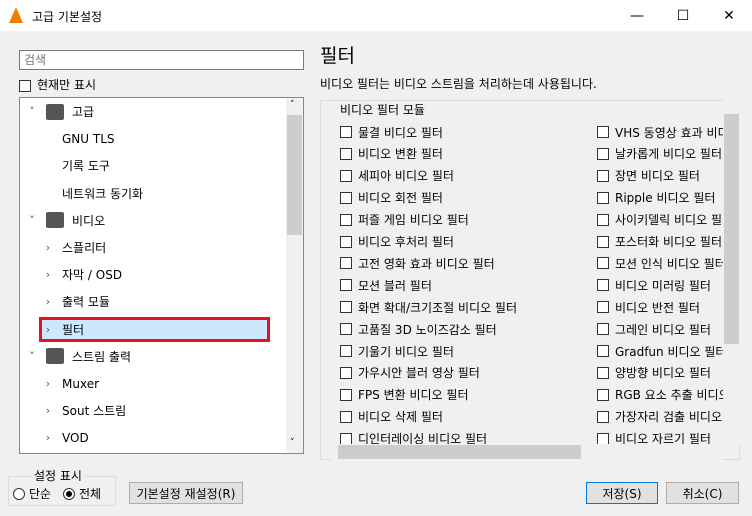 The width and height of the screenshot is (752, 516). I want to click on filter-checkbox: Gradfun 비디오 필터, so click(660, 351).